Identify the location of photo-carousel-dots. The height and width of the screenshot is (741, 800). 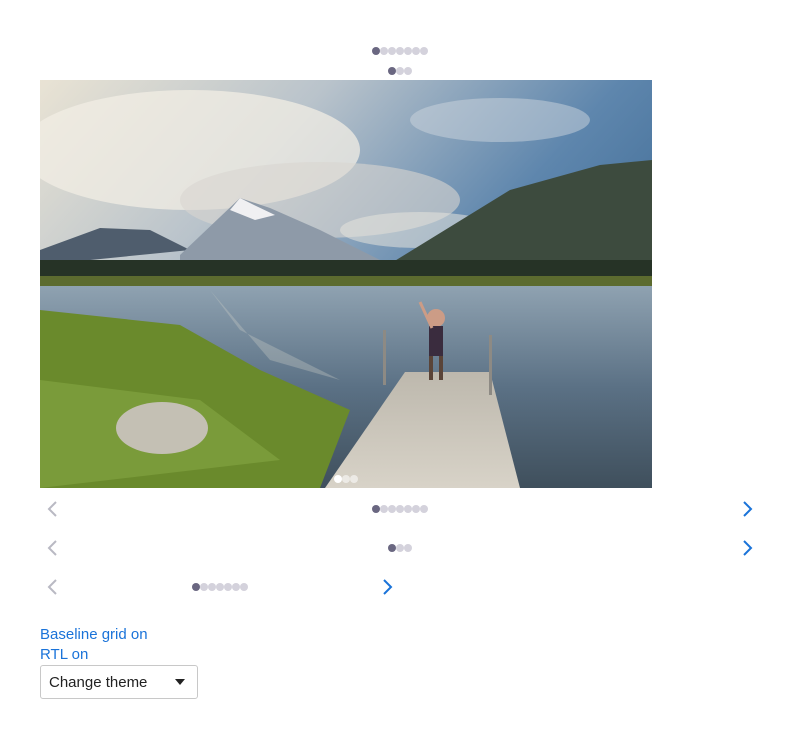
(346, 479).